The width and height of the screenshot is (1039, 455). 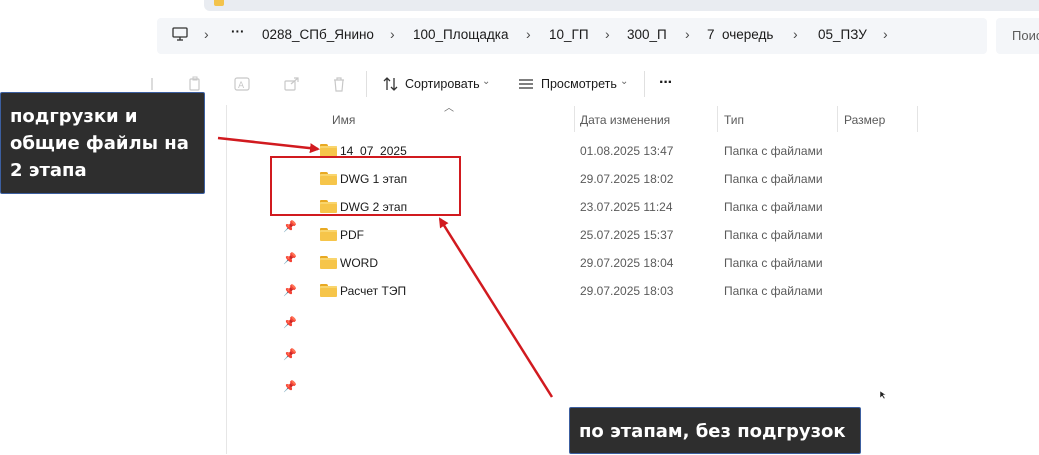 I want to click on view-icon, so click(x=526, y=84).